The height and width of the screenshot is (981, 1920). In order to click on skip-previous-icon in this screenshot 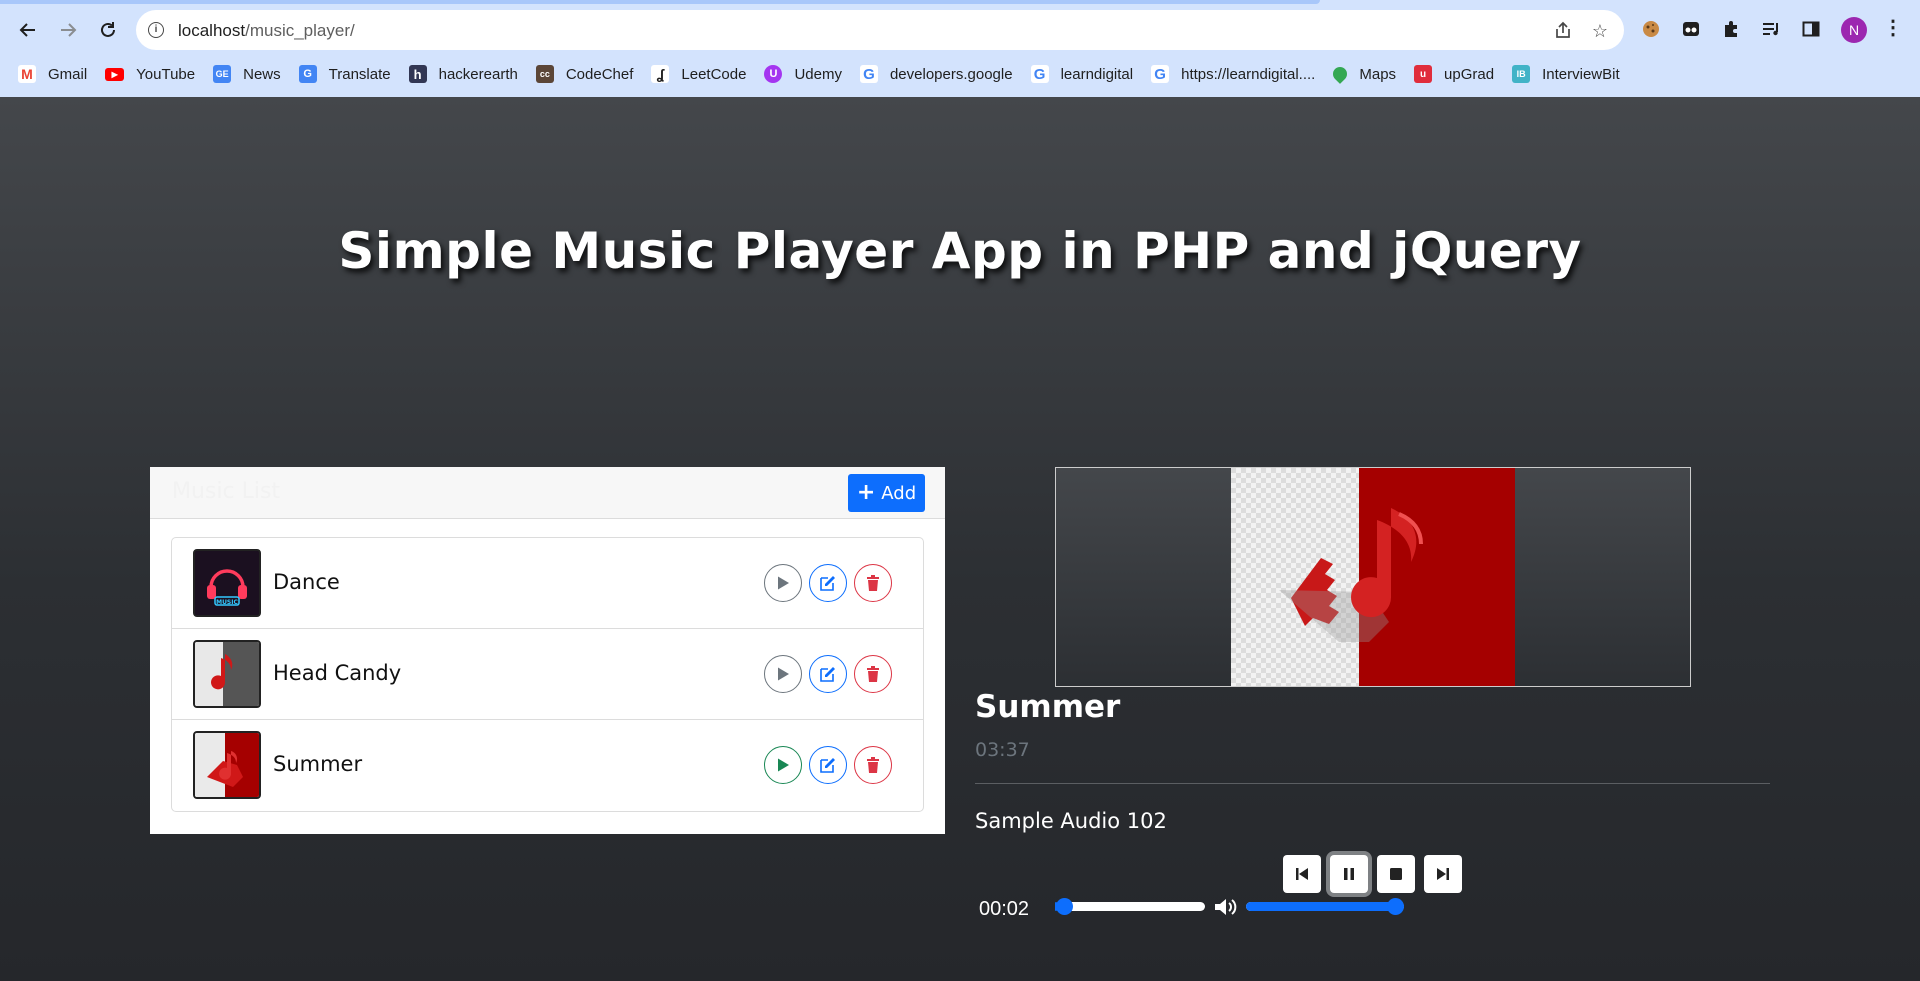, I will do `click(1302, 874)`.